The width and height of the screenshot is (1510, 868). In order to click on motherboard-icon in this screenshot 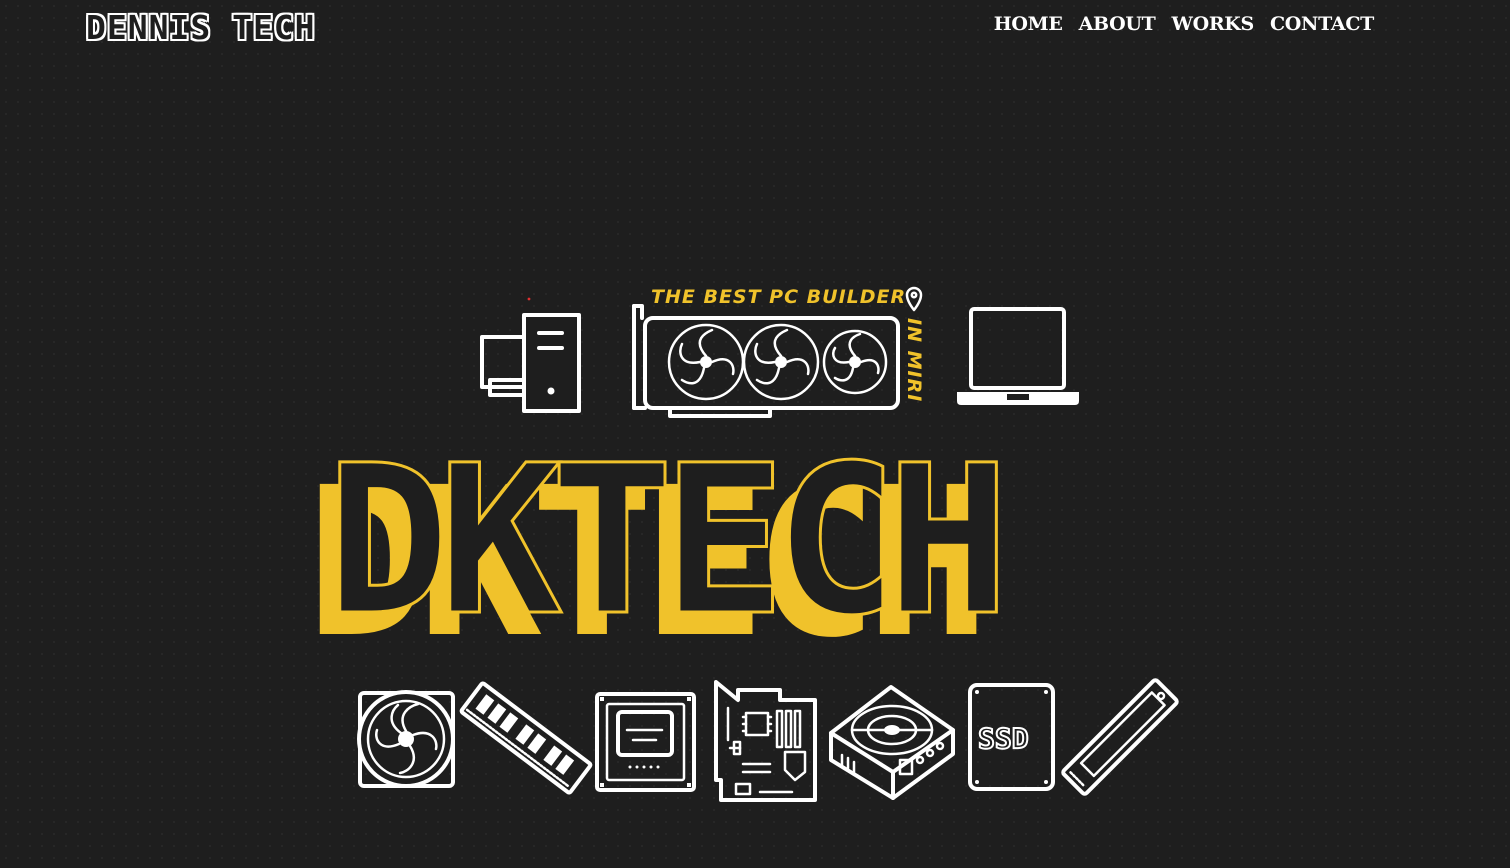, I will do `click(765, 741)`.